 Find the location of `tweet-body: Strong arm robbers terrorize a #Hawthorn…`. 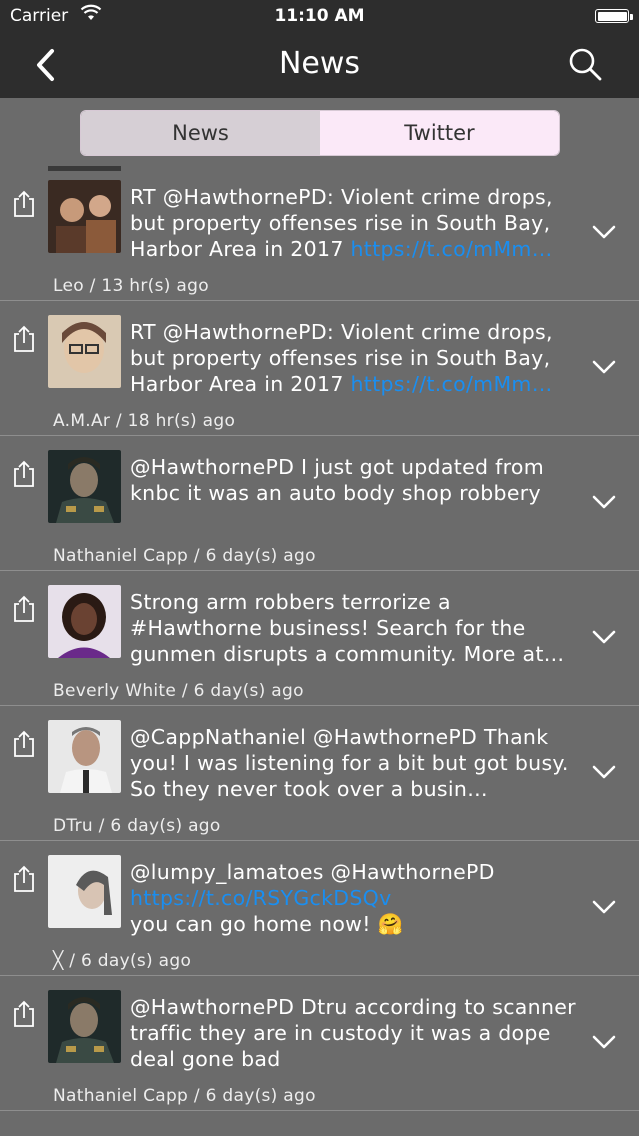

tweet-body: Strong arm robbers terrorize a #Hawthorn… is located at coordinates (347, 628).